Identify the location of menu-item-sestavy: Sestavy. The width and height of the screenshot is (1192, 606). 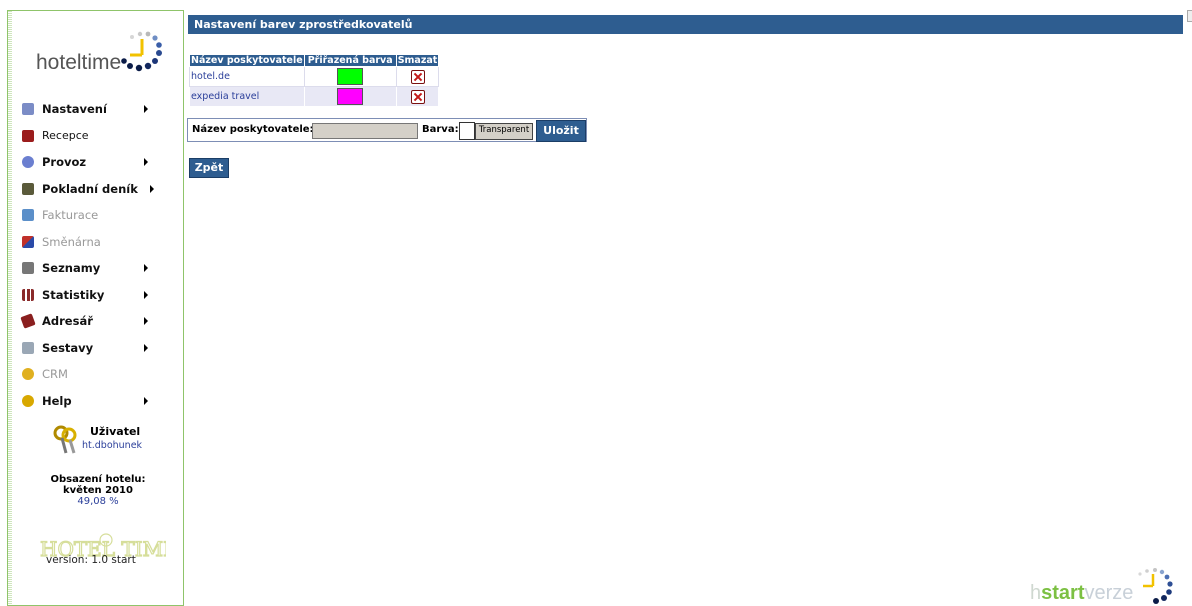
(102, 348).